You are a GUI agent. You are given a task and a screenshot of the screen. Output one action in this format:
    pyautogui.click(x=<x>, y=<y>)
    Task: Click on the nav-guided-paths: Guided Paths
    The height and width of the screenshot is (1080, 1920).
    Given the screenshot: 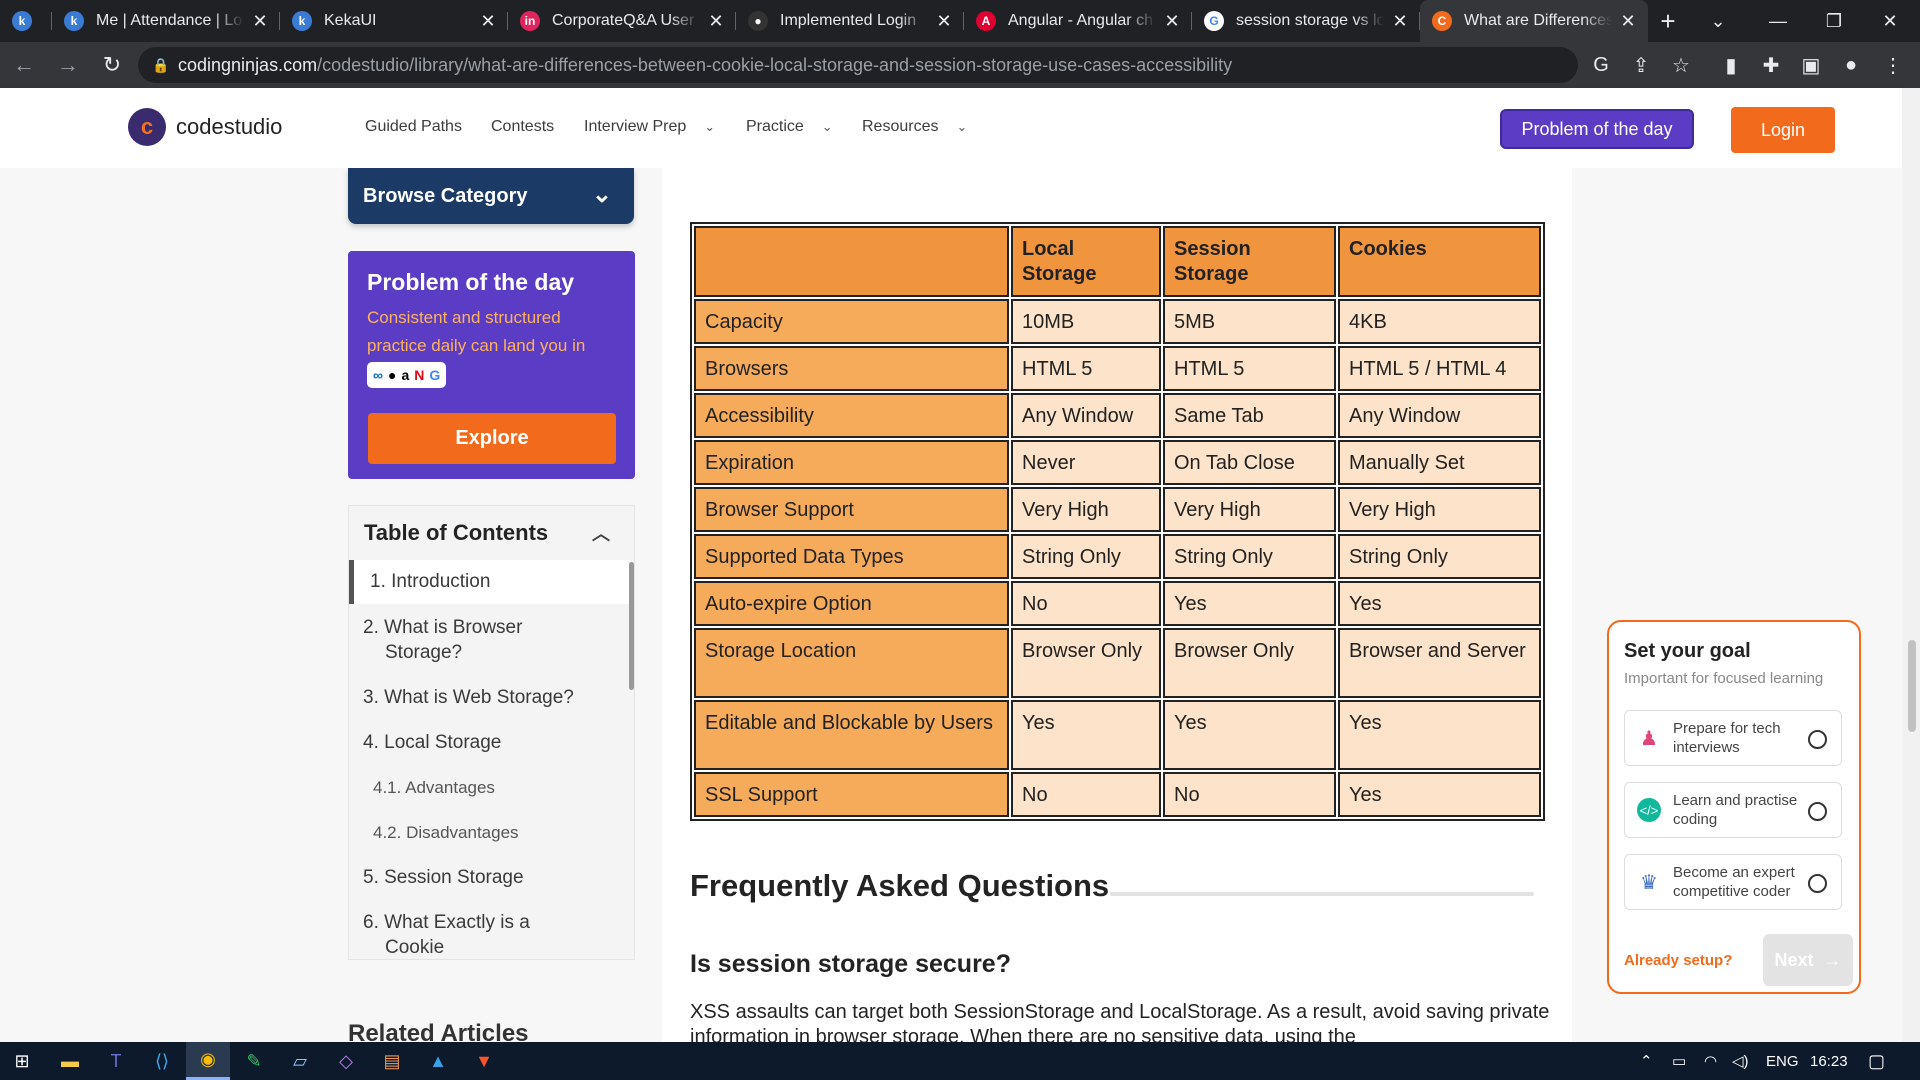 What is the action you would take?
    pyautogui.click(x=413, y=127)
    